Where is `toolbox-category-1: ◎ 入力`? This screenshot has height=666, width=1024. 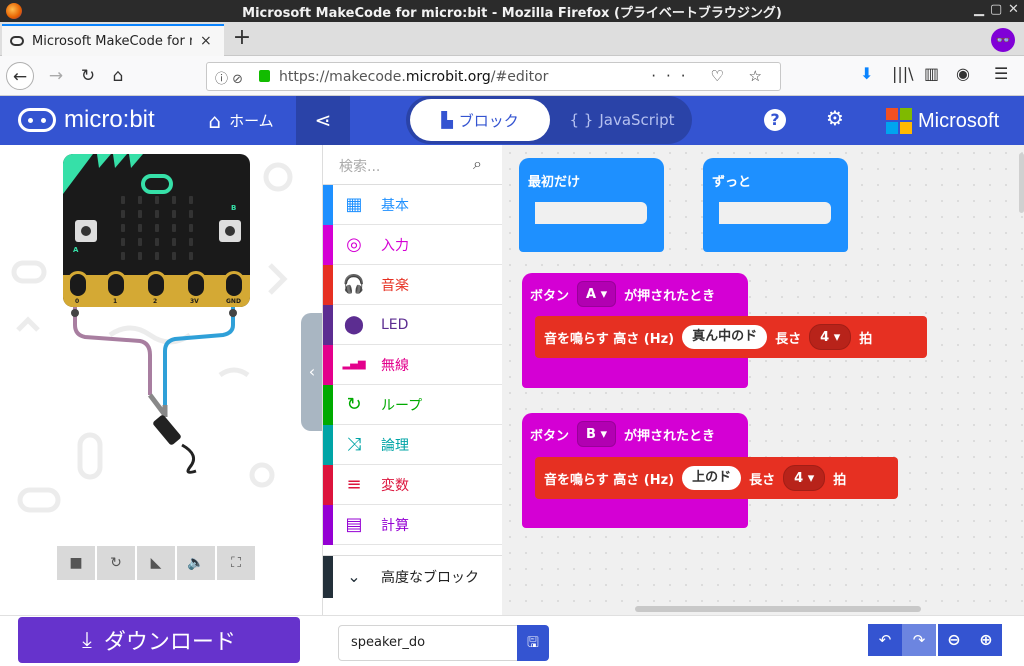 toolbox-category-1: ◎ 入力 is located at coordinates (413, 244).